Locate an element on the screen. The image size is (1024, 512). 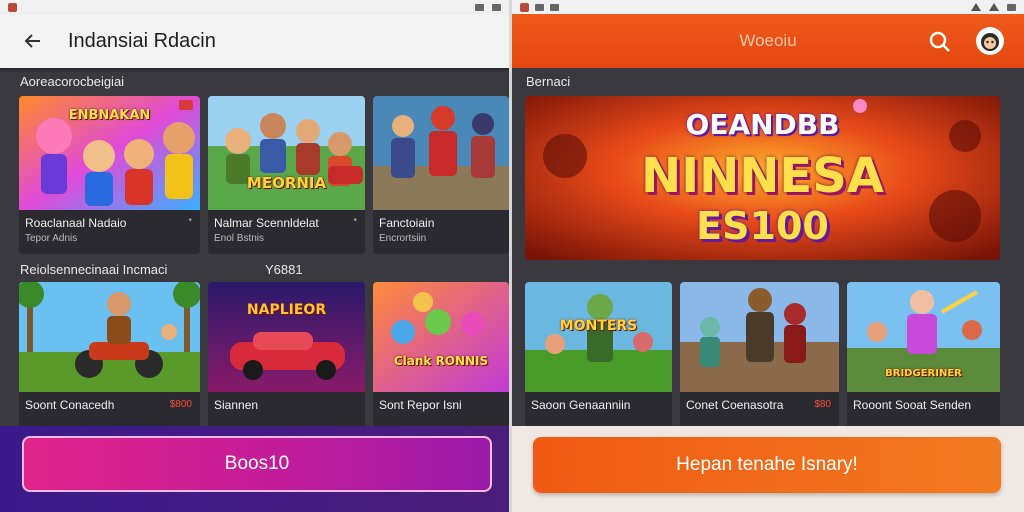
game-card: Clank RONNIS Sont Repor Isni is located at coordinates (441, 355).